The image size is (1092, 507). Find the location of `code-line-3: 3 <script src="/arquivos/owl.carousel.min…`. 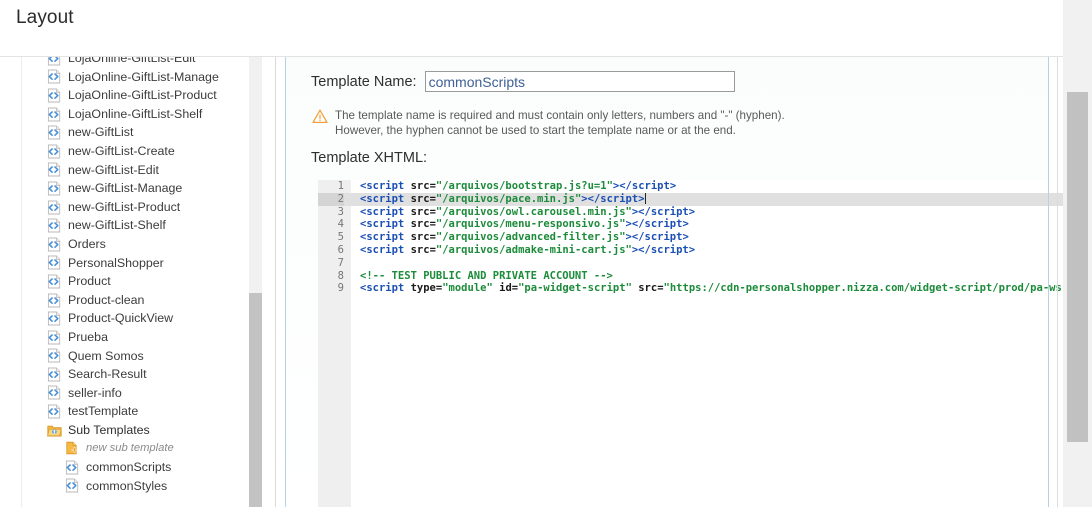

code-line-3: 3 <script src="/arquivos/owl.carousel.min… is located at coordinates (690, 212).